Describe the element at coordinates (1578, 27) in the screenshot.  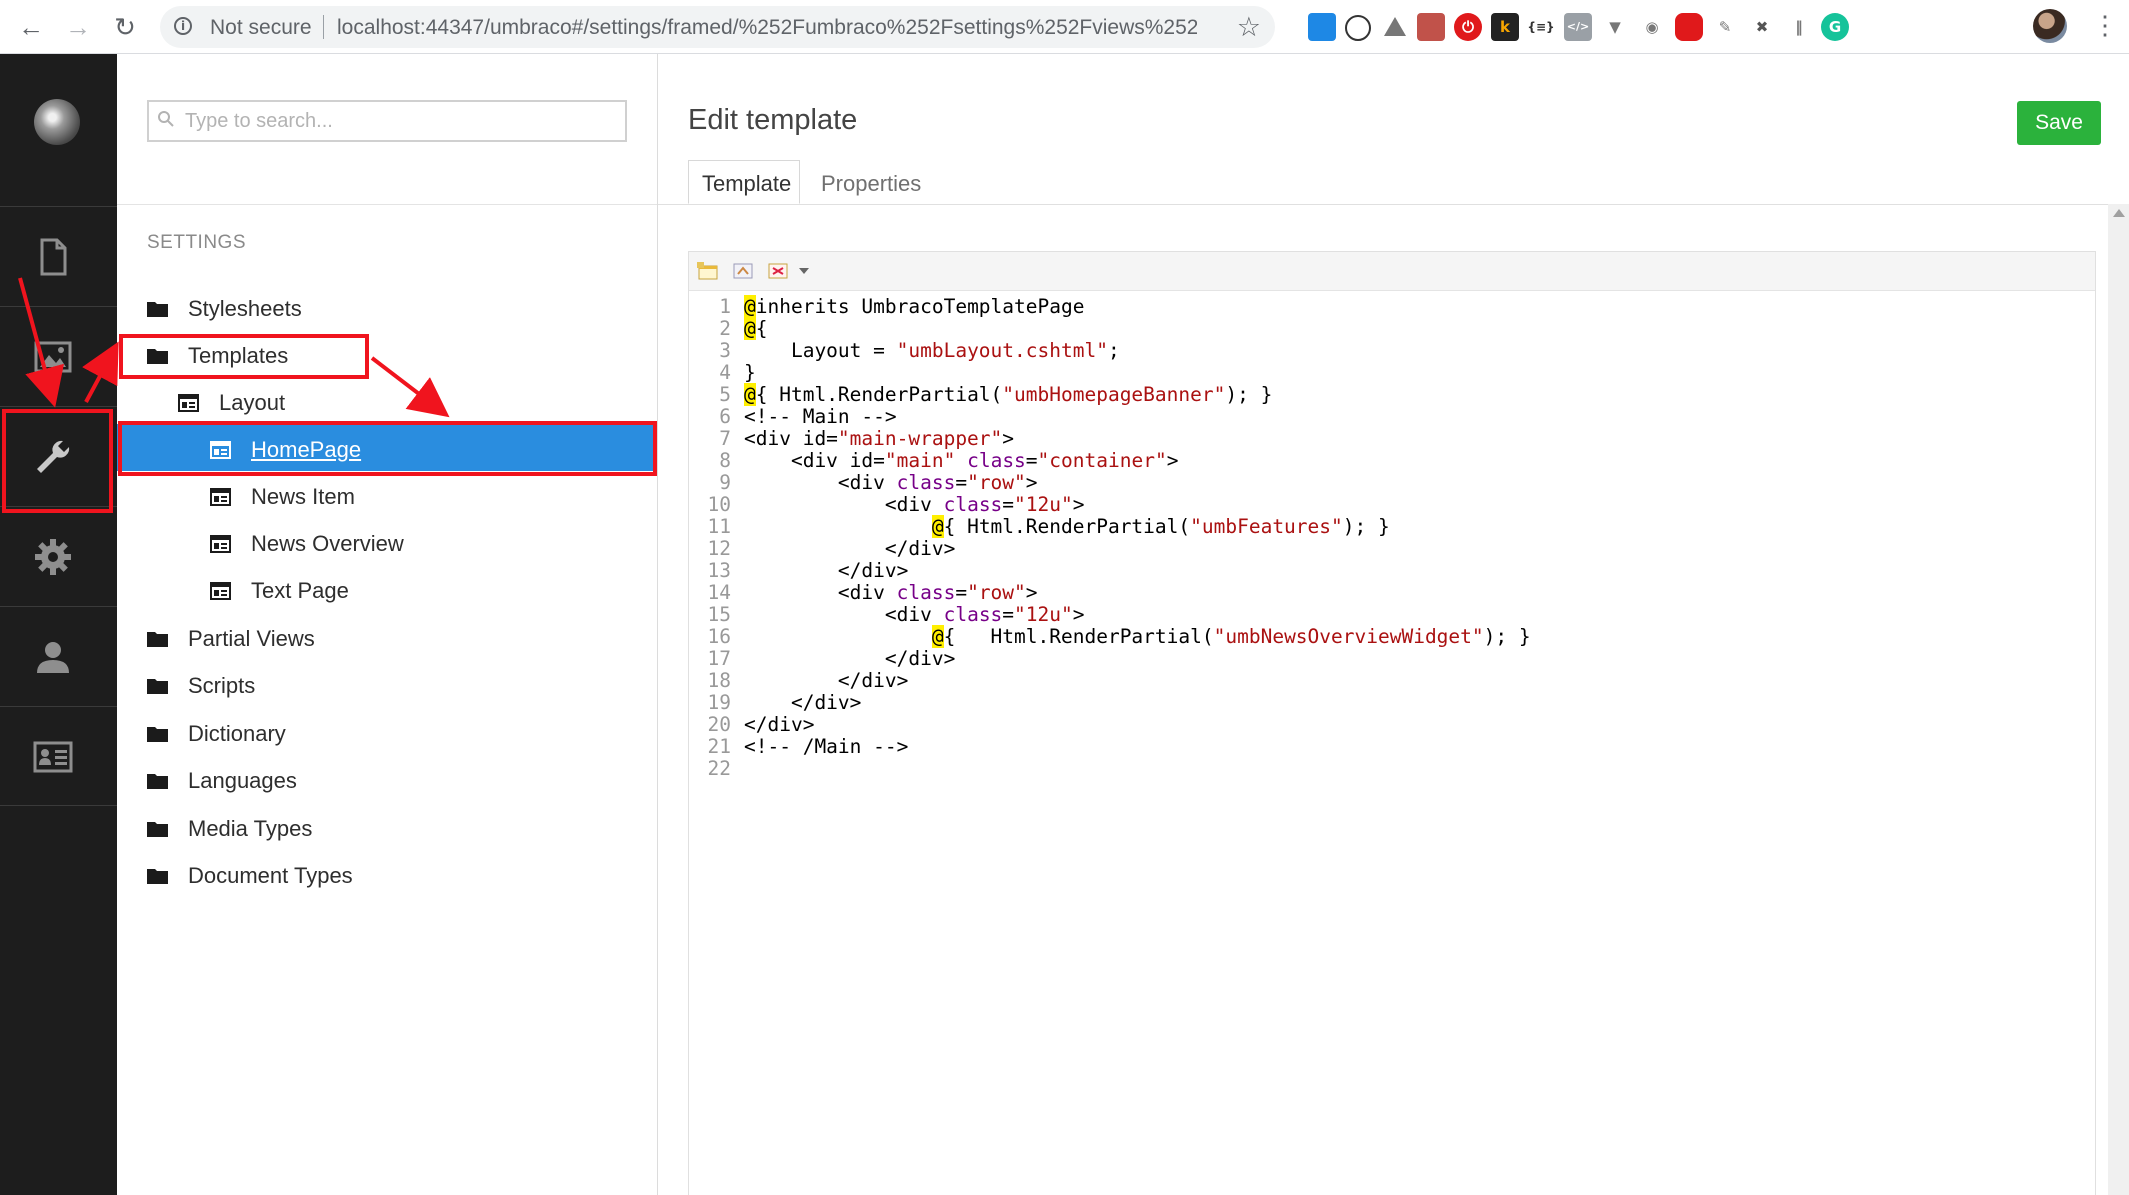
I see `extension-code-icon: </>` at that location.